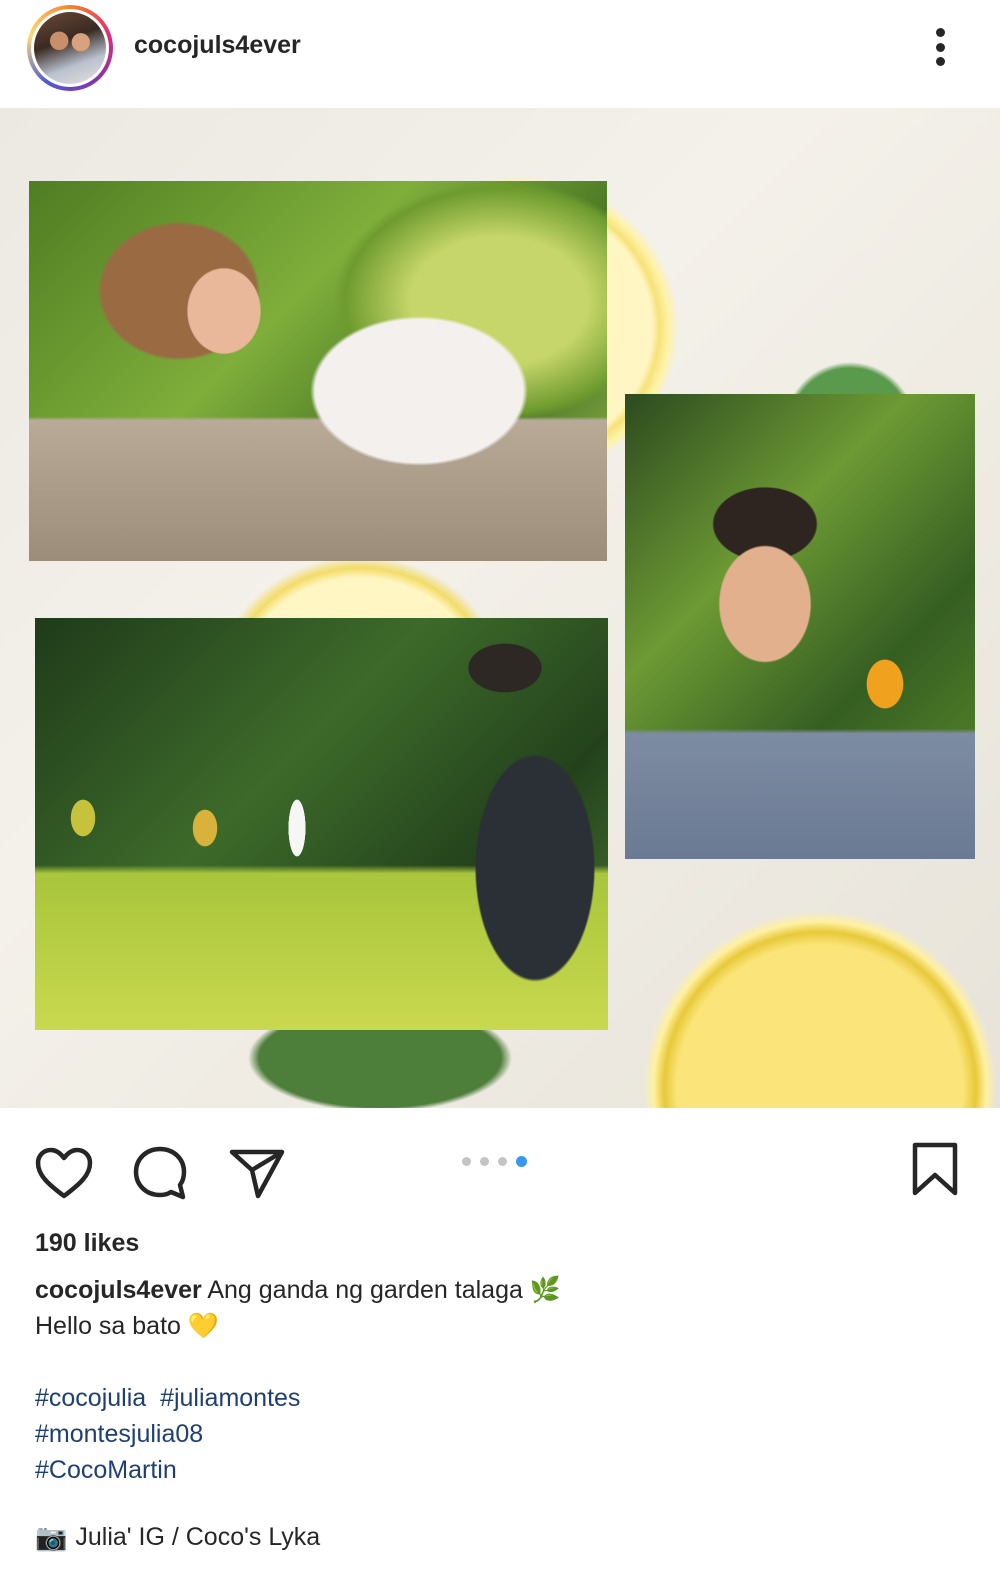 The image size is (1000, 1570). I want to click on more-options-icon, so click(940, 47).